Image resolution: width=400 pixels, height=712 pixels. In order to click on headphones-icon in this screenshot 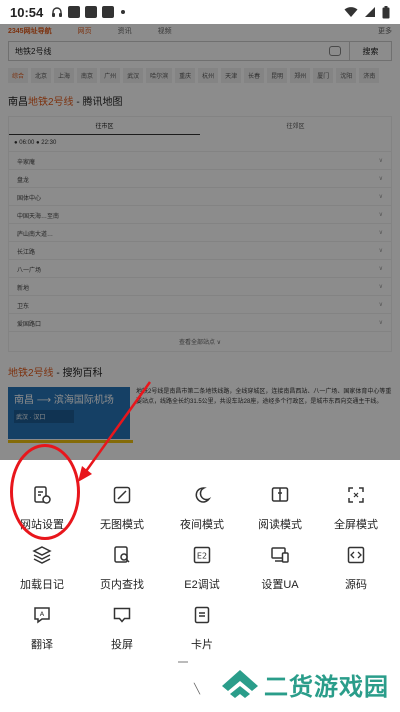, I will do `click(57, 12)`.